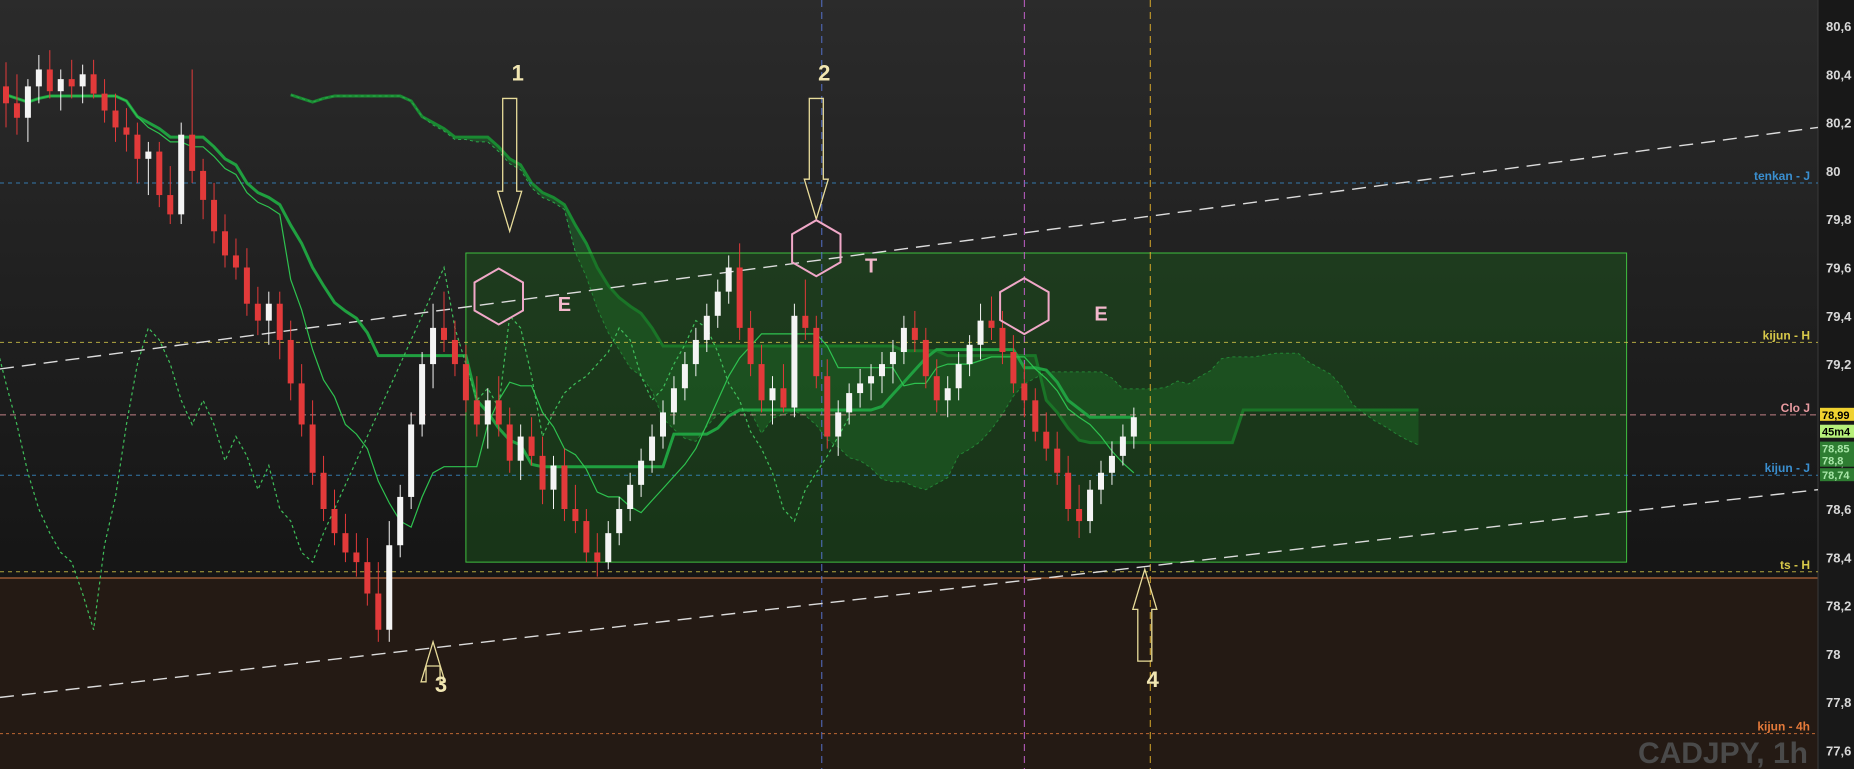  I want to click on pattern-letter-2: E, so click(1100, 315).